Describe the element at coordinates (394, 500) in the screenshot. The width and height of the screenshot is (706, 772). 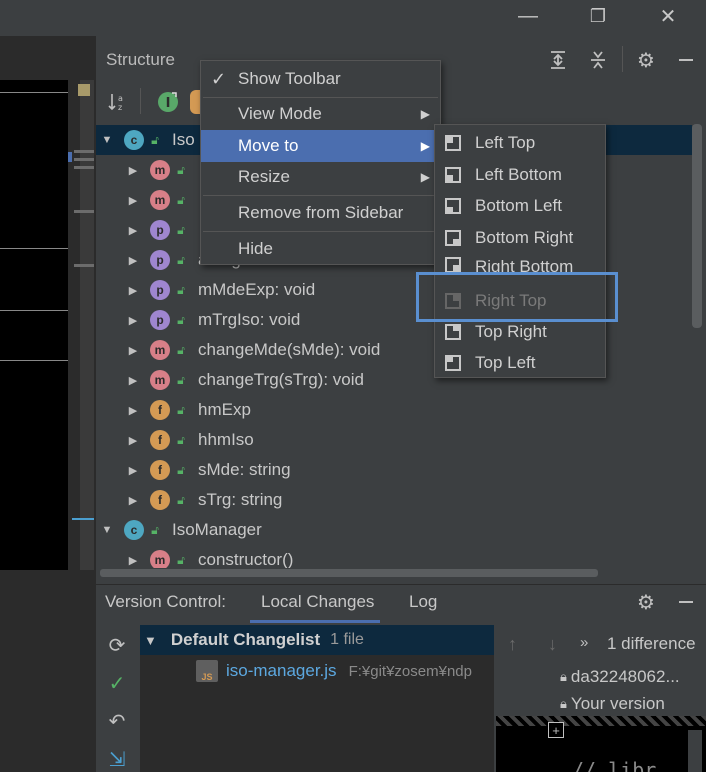
I see `tree-row: ▶ f 🔓︎ sTrg: string` at that location.